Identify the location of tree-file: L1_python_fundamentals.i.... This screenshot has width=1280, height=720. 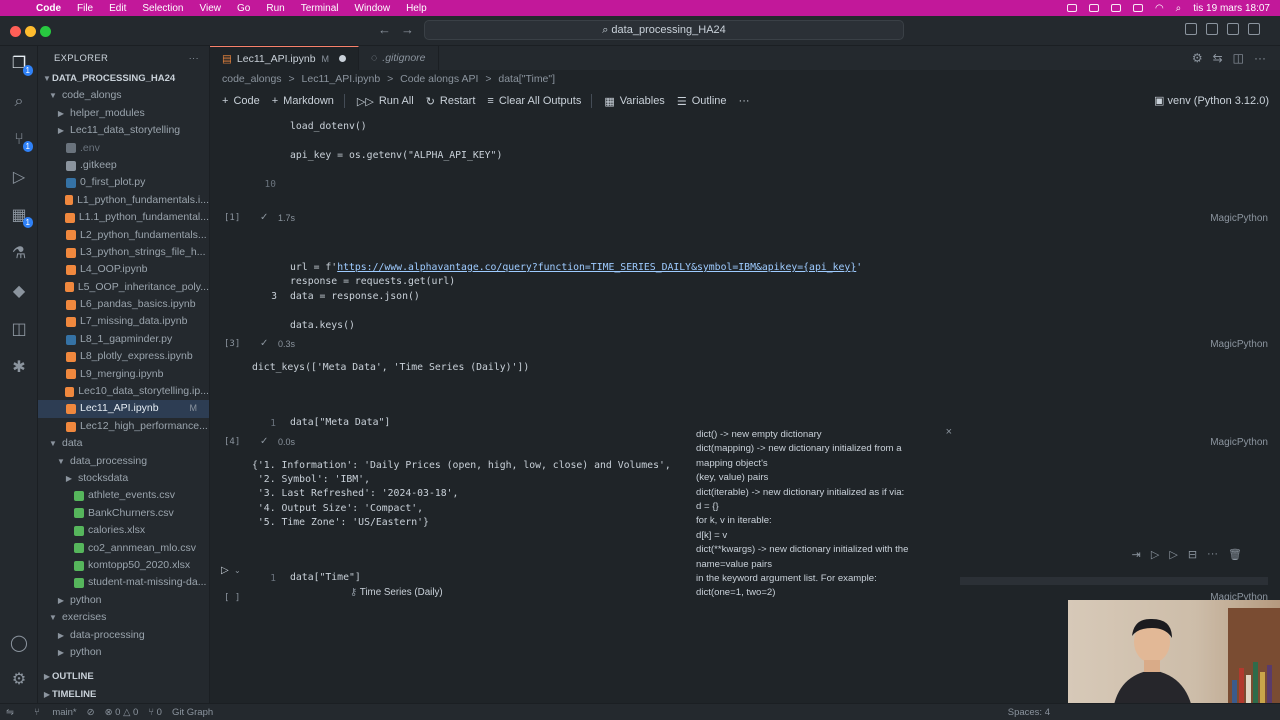
(123, 200).